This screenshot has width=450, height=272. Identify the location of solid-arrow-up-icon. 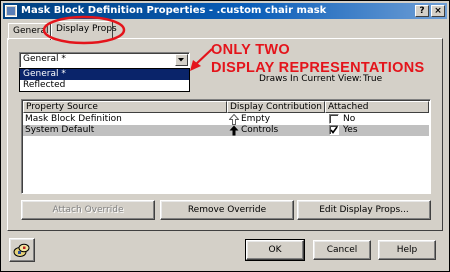
(234, 130).